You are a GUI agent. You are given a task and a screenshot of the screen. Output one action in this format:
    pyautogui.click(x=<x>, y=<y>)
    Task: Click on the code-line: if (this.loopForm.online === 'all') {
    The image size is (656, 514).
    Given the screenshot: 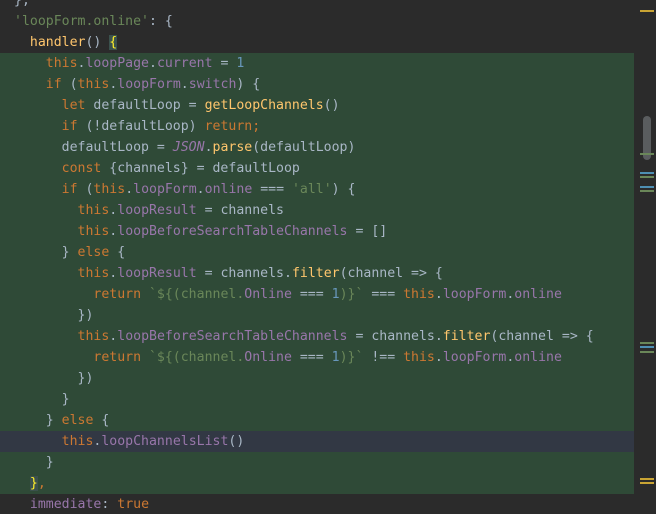 What is the action you would take?
    pyautogui.click(x=317, y=189)
    